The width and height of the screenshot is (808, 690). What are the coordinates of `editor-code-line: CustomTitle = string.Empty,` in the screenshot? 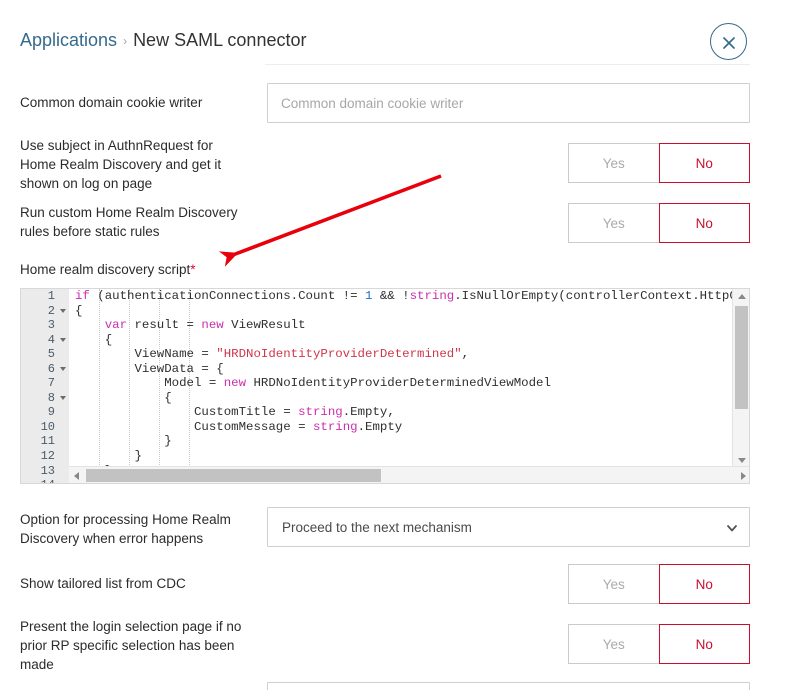 It's located at (409, 412).